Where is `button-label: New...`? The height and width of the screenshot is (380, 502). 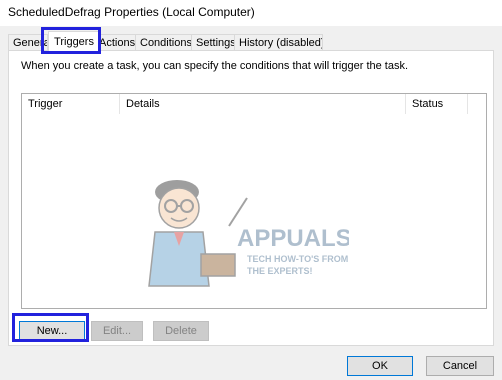
button-label: New... is located at coordinates (52, 331).